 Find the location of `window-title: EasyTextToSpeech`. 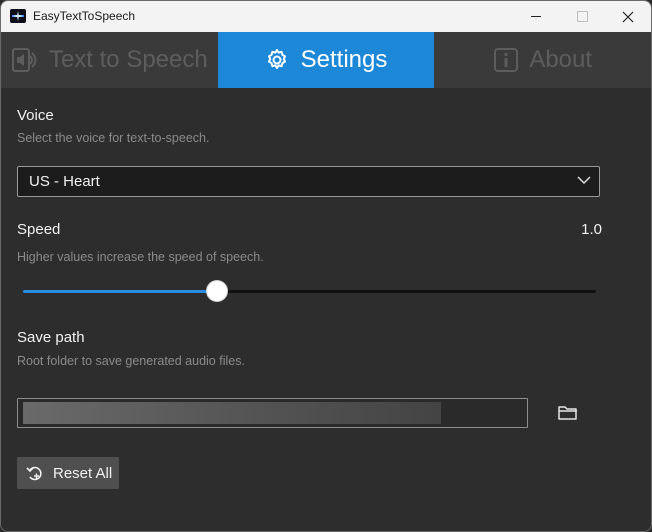

window-title: EasyTextToSpeech is located at coordinates (84, 16).